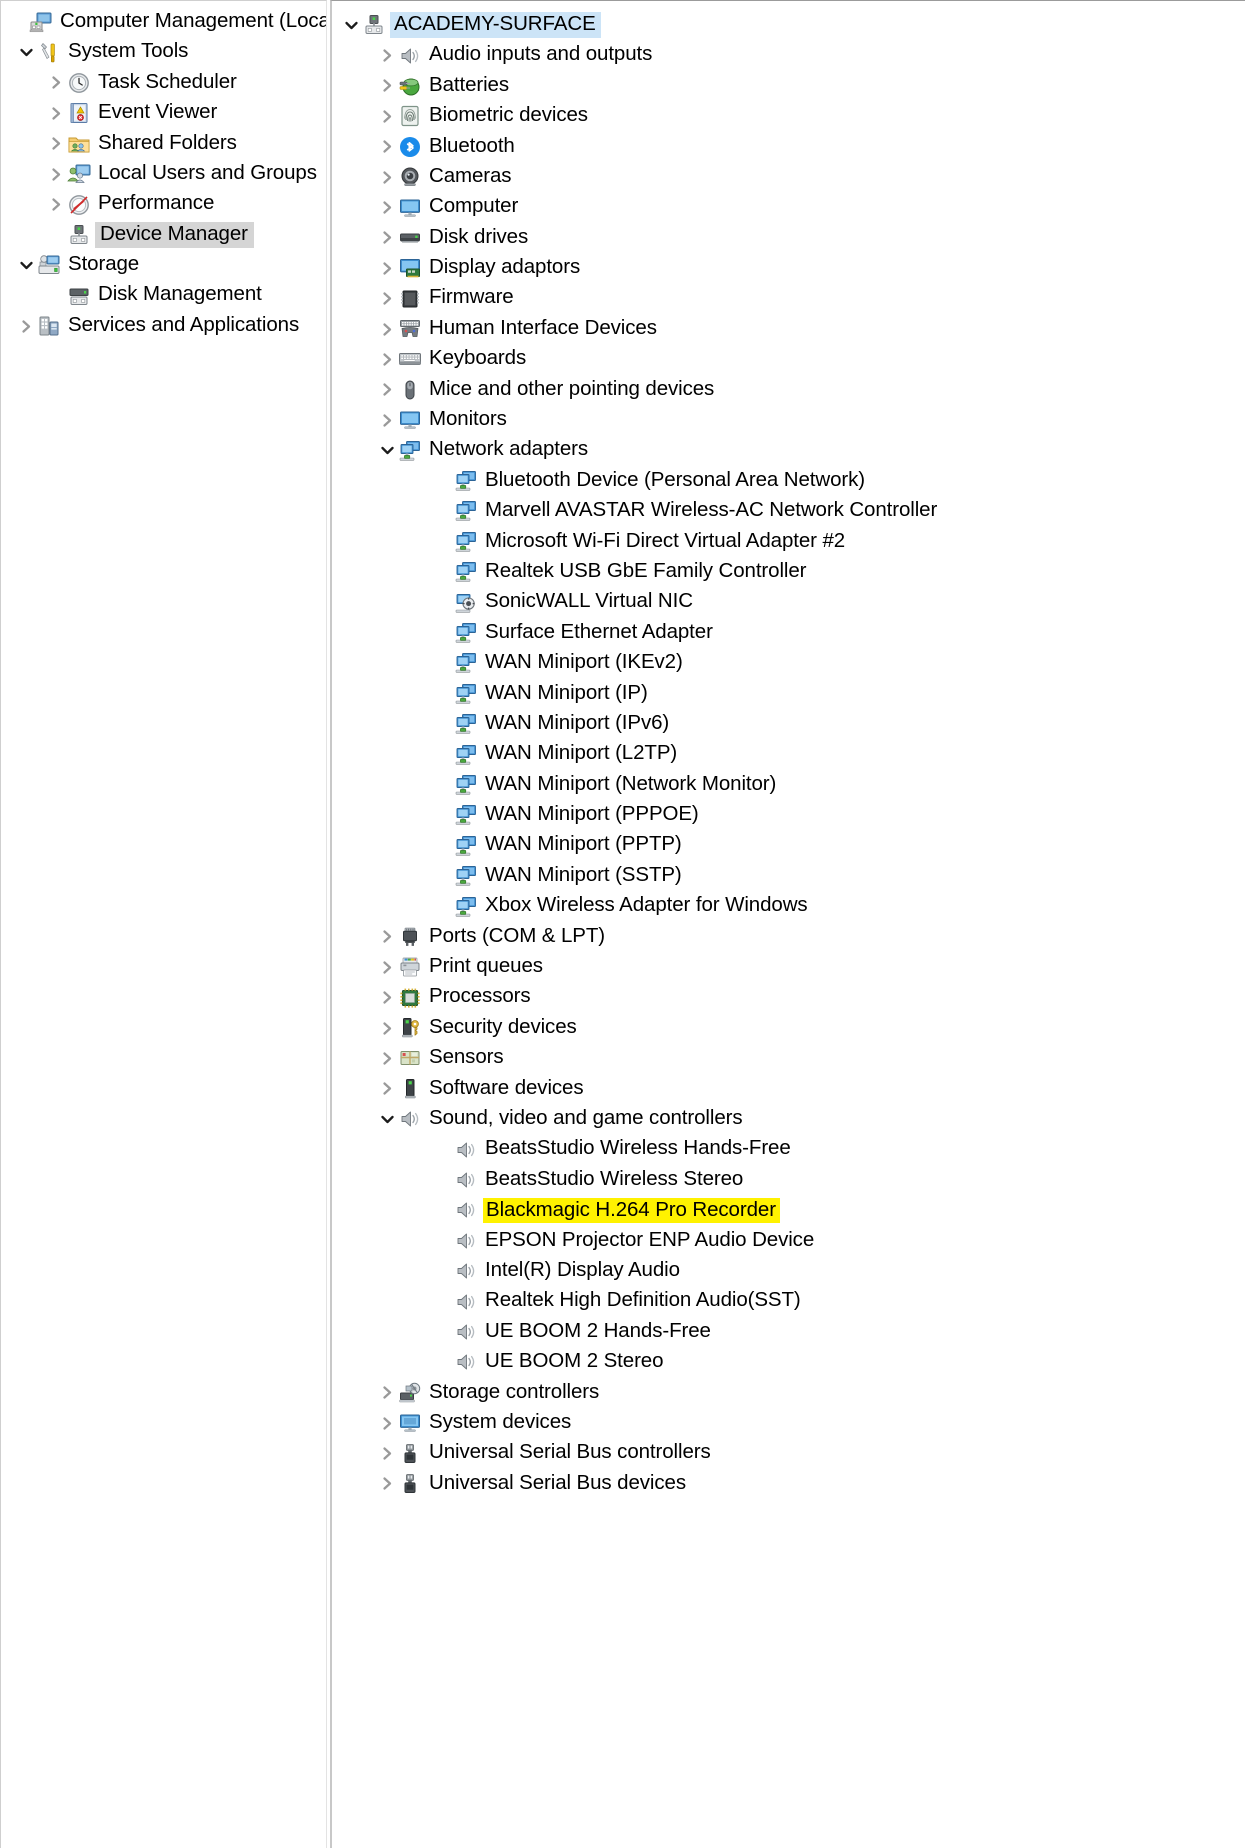  What do you see at coordinates (788, 1089) in the screenshot?
I see `device-category-row: Software devices` at bounding box center [788, 1089].